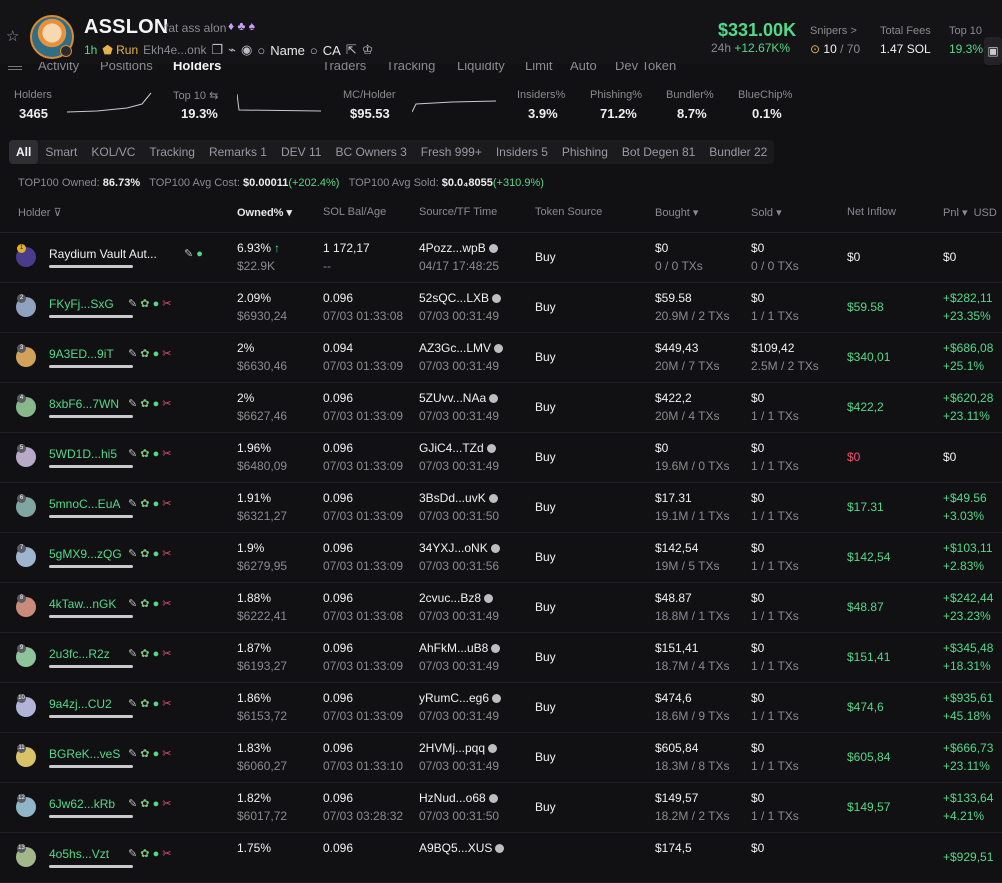 The width and height of the screenshot is (1002, 883). I want to click on holder-address: 4kTaw...nGK, so click(82, 604).